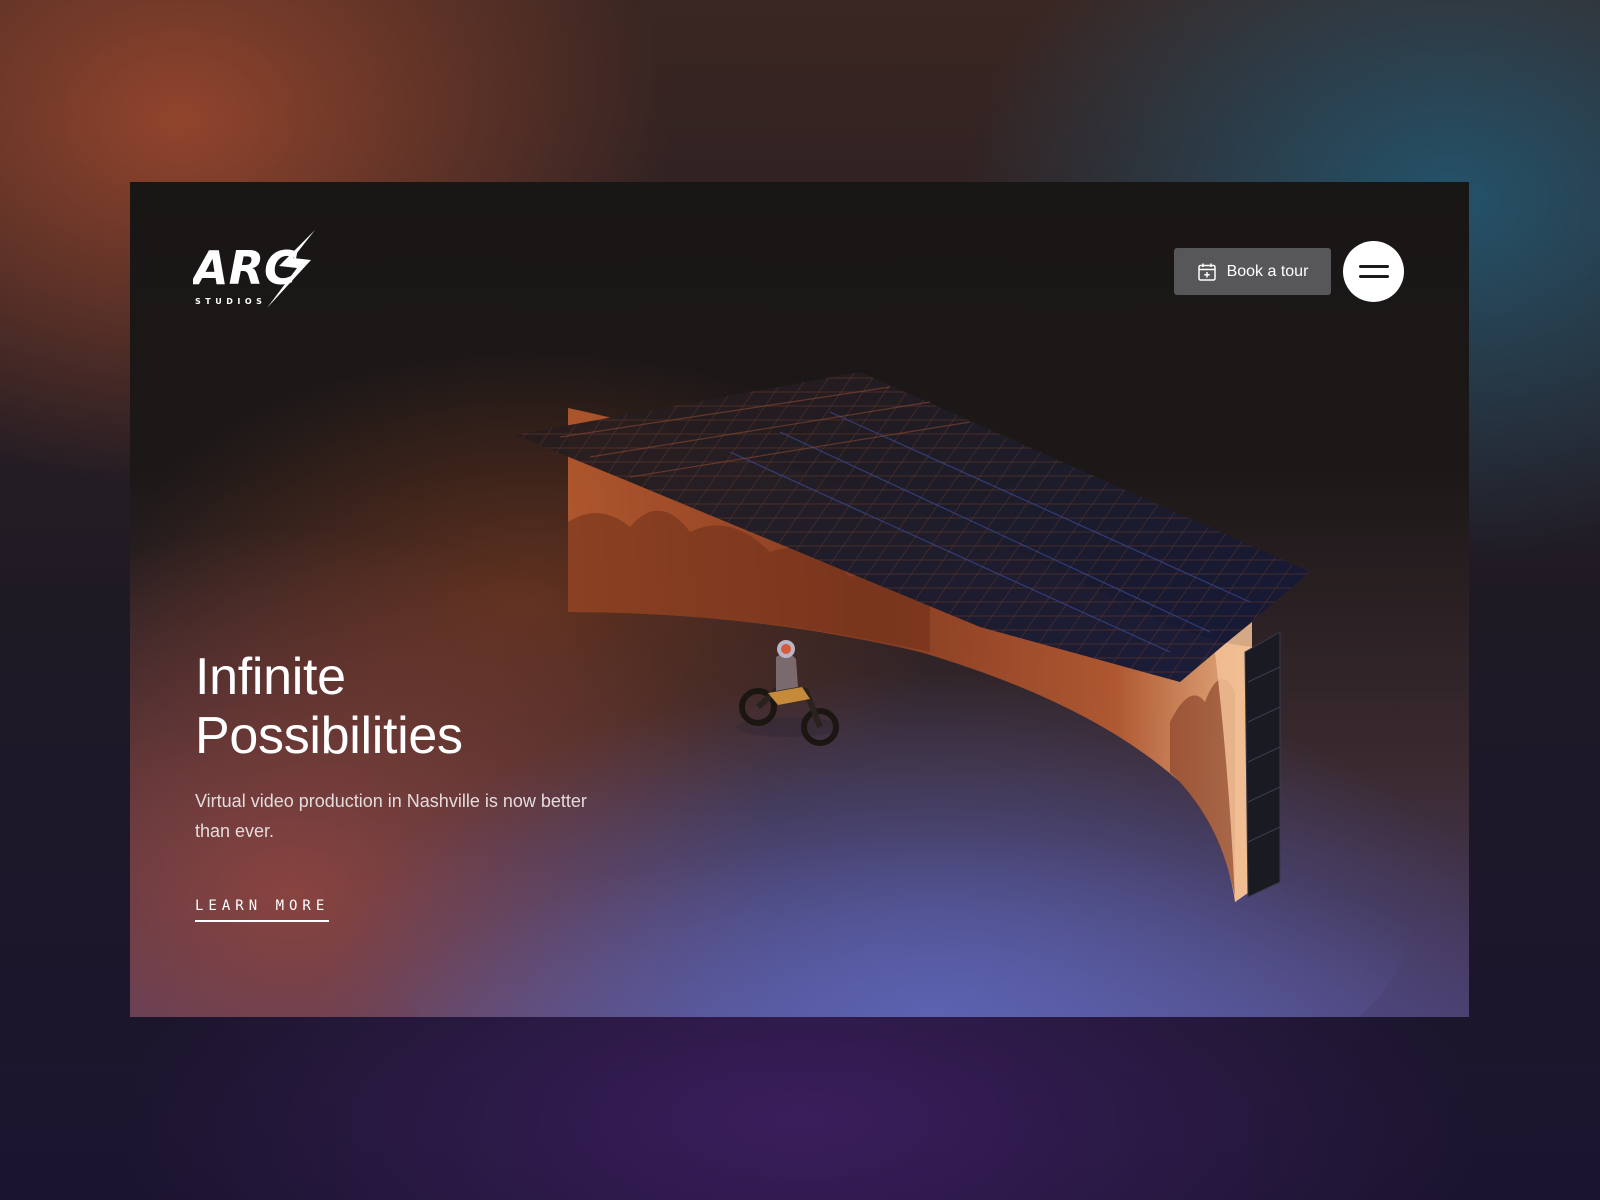 The height and width of the screenshot is (1200, 1600). What do you see at coordinates (262, 910) in the screenshot?
I see `learn-more-link: LEARN MORE` at bounding box center [262, 910].